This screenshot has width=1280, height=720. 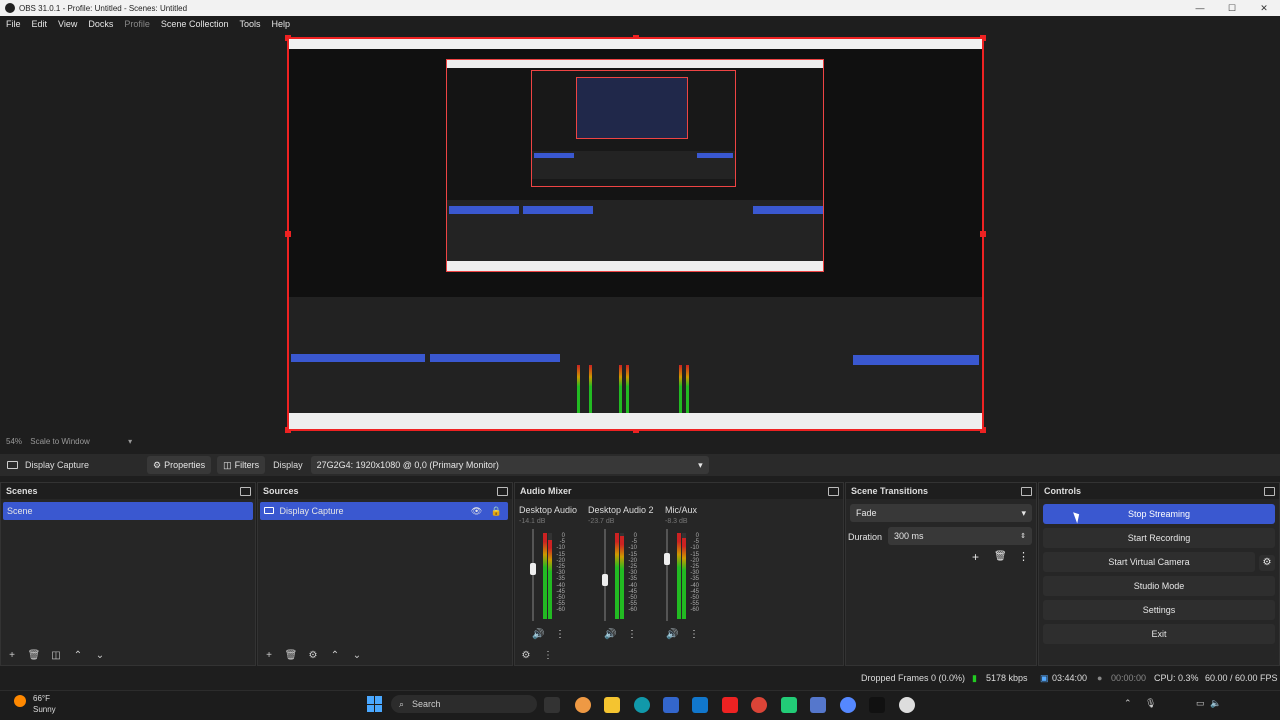 What do you see at coordinates (496, 511) in the screenshot?
I see `lock-icon: 🔒` at bounding box center [496, 511].